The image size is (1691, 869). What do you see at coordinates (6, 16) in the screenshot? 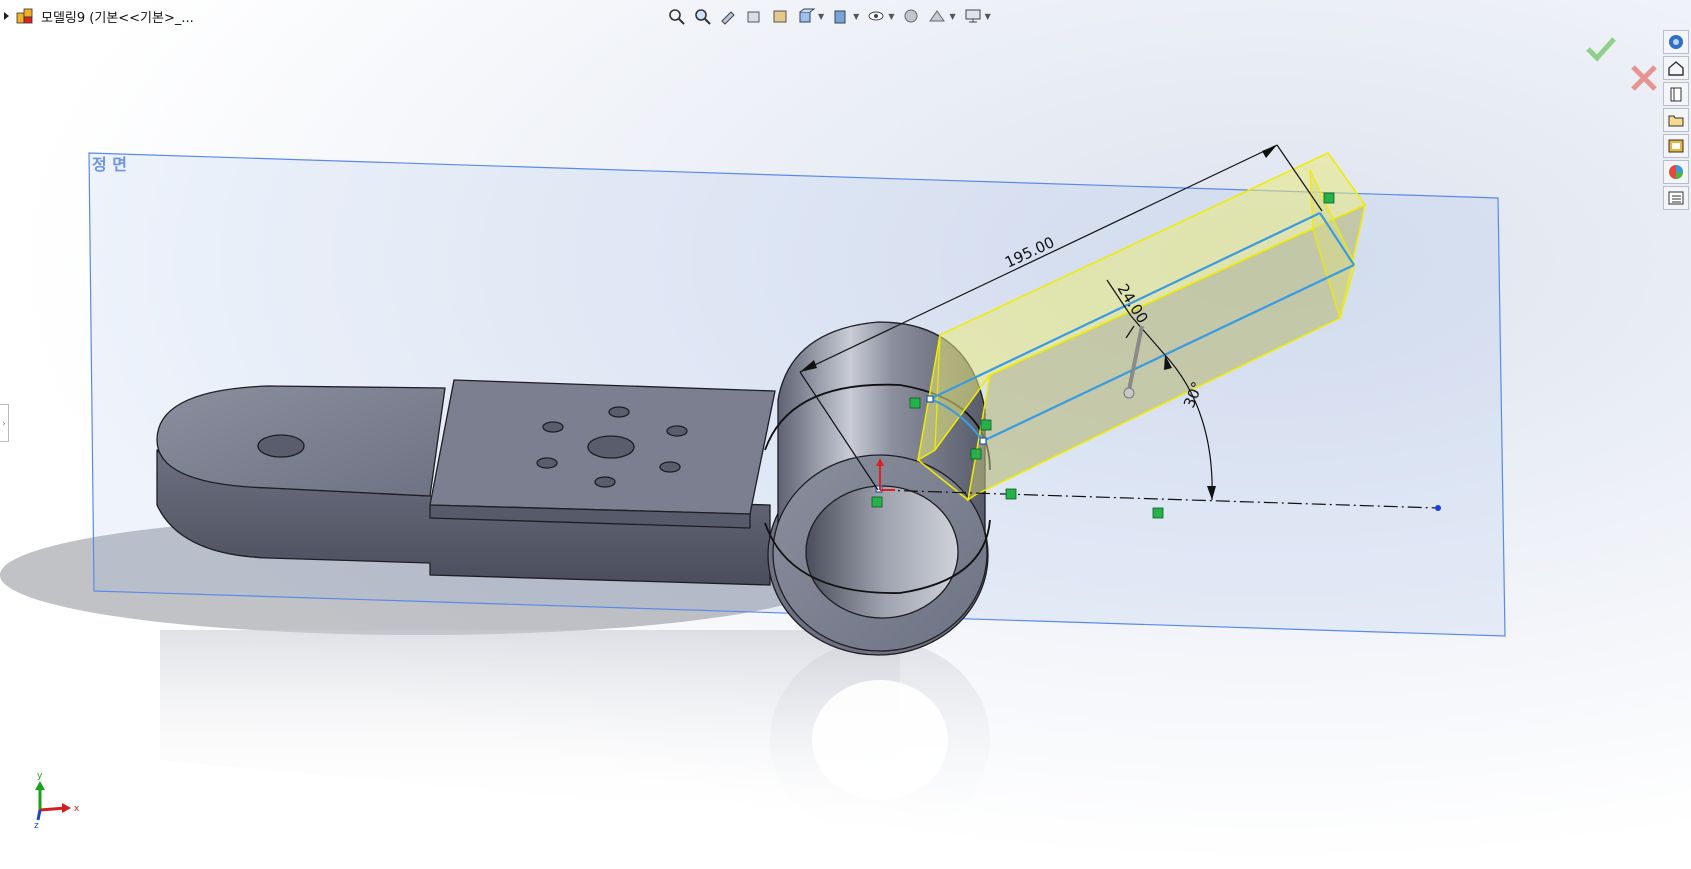
I see `expand-triangle-icon` at bounding box center [6, 16].